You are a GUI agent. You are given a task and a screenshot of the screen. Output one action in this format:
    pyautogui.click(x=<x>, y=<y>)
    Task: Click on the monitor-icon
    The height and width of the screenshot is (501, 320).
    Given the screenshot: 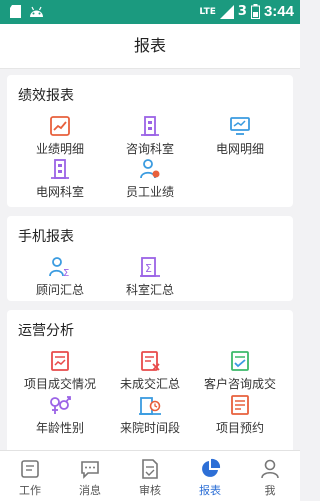 What is the action you would take?
    pyautogui.click(x=240, y=126)
    